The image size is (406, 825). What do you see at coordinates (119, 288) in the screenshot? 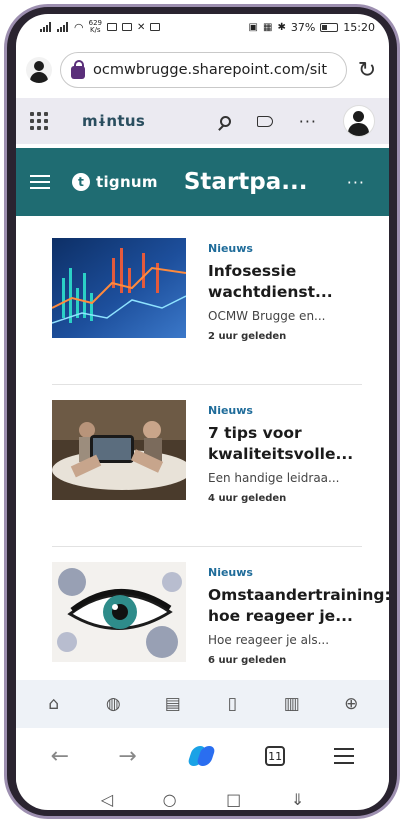
I see `news-thumbnail-stock-chart` at bounding box center [119, 288].